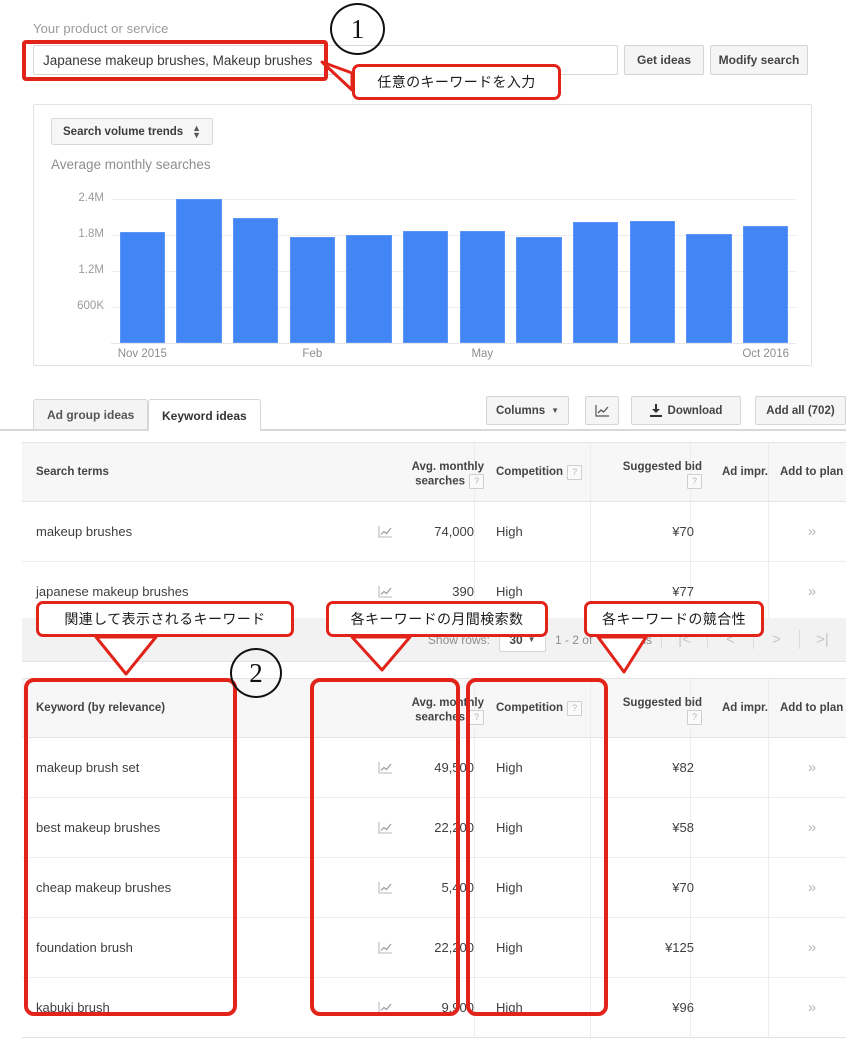 Image resolution: width=846 pixels, height=1038 pixels. Describe the element at coordinates (100, 708) in the screenshot. I see `column-header-keyword-by-relevance: Keyword (by relevance)` at that location.